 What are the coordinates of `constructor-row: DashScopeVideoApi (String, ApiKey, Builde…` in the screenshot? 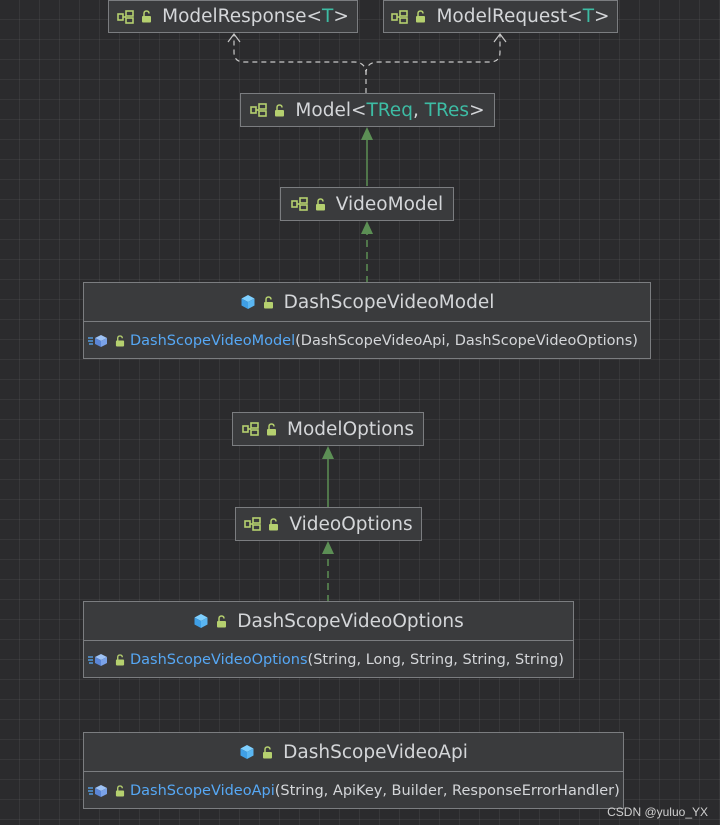 It's located at (353, 791).